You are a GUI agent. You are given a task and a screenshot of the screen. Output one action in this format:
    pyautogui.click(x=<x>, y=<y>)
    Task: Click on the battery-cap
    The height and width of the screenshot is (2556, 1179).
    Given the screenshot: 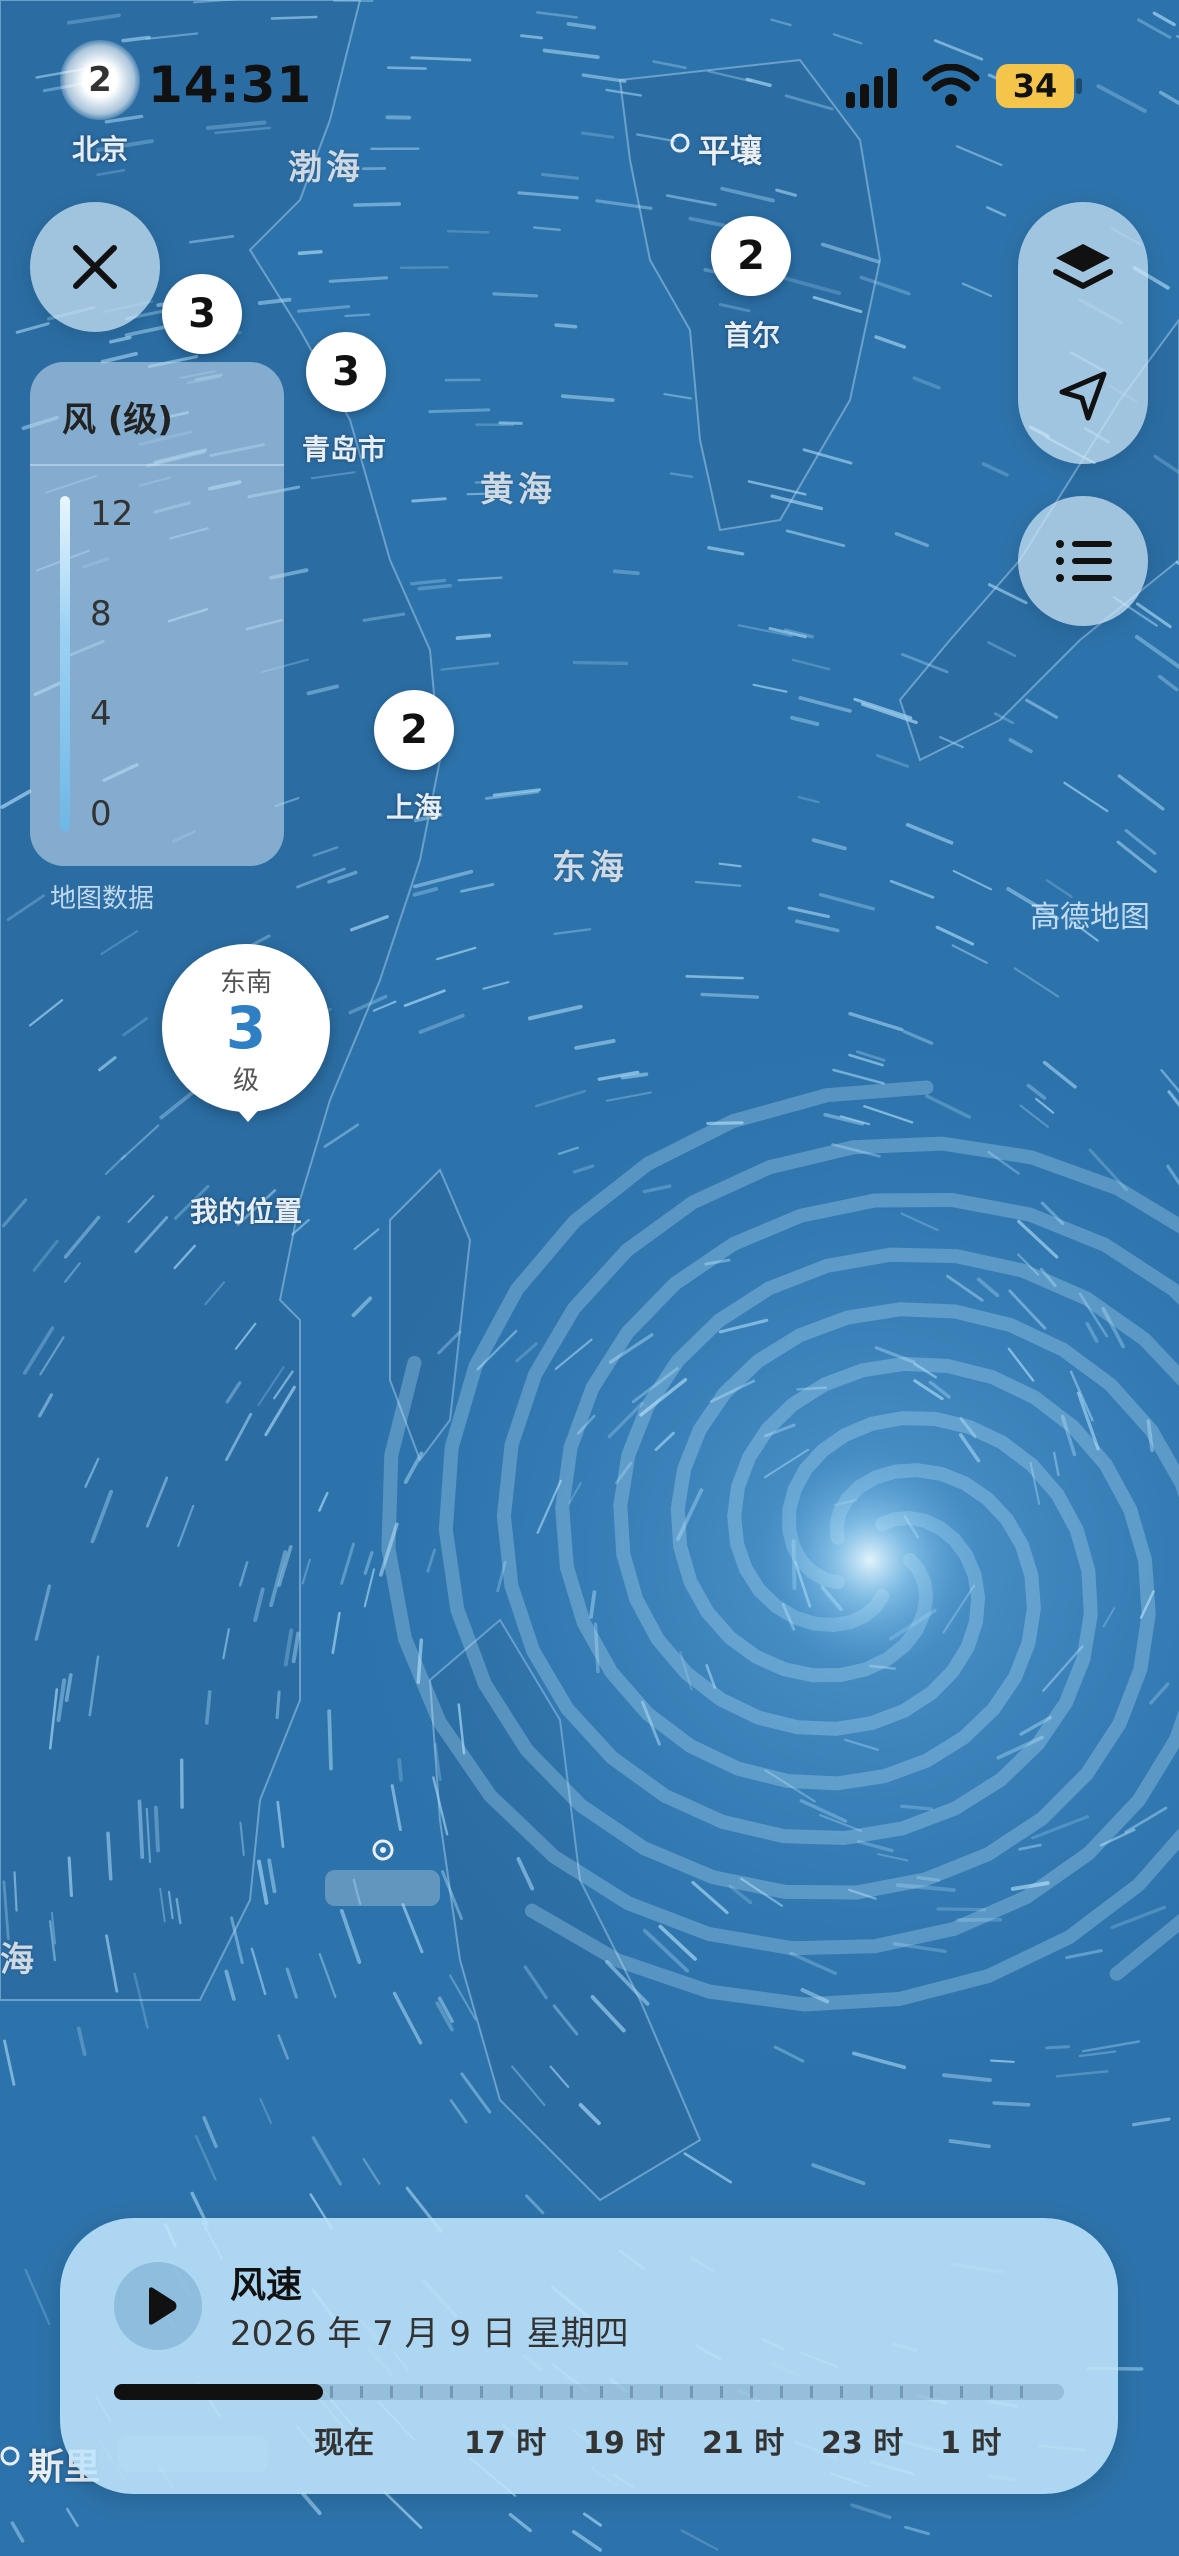 What is the action you would take?
    pyautogui.click(x=1079, y=86)
    